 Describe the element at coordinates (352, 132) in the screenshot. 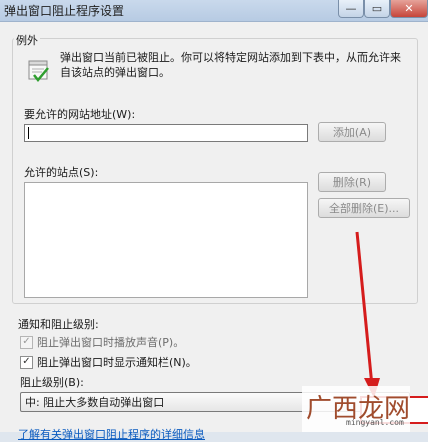

I see `add-button: 添加(A)` at that location.